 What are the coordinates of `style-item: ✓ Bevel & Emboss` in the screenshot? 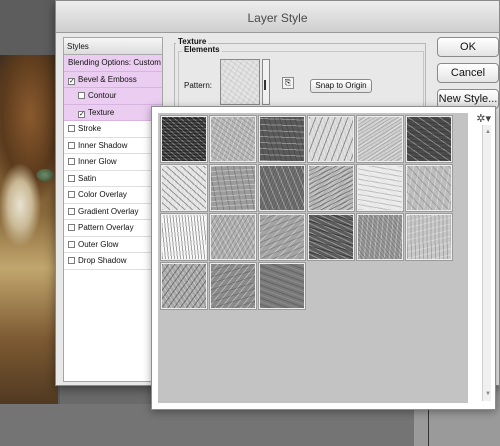 It's located at (113, 79).